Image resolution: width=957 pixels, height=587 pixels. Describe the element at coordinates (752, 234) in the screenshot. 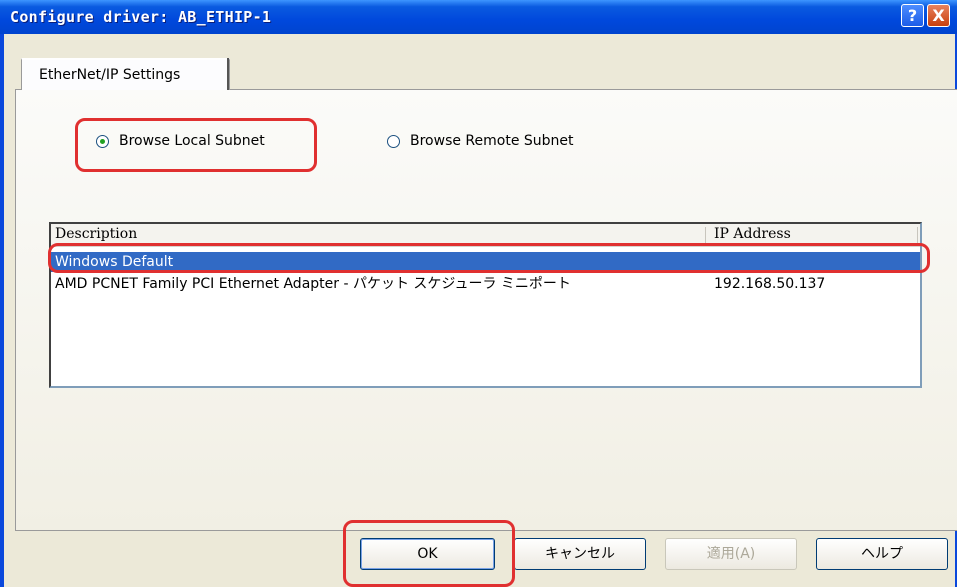

I see `column-header-ip-address: IP Address` at that location.